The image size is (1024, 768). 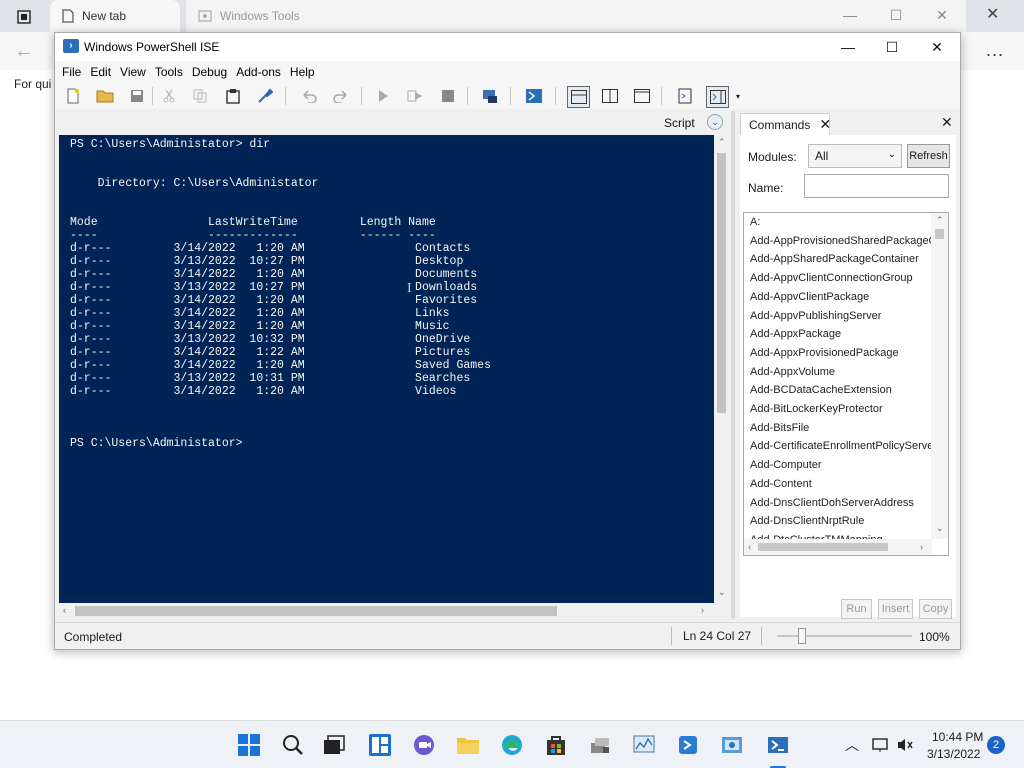 I want to click on pane-splitter, so click(x=733, y=365).